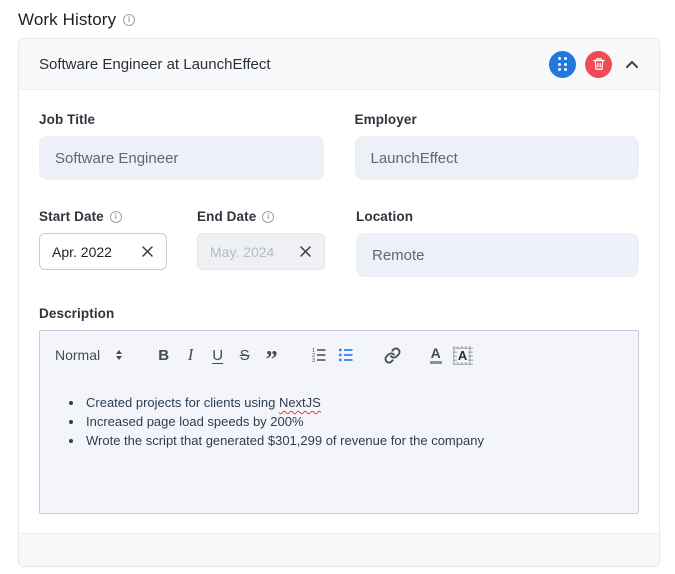 The height and width of the screenshot is (574, 675). What do you see at coordinates (95, 251) in the screenshot?
I see `start-date-input` at bounding box center [95, 251].